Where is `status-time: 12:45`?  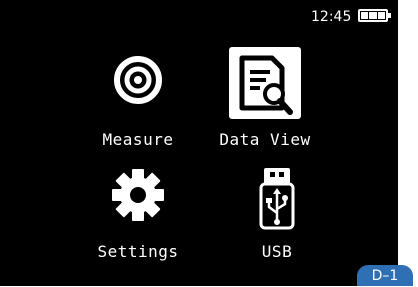 status-time: 12:45 is located at coordinates (331, 17).